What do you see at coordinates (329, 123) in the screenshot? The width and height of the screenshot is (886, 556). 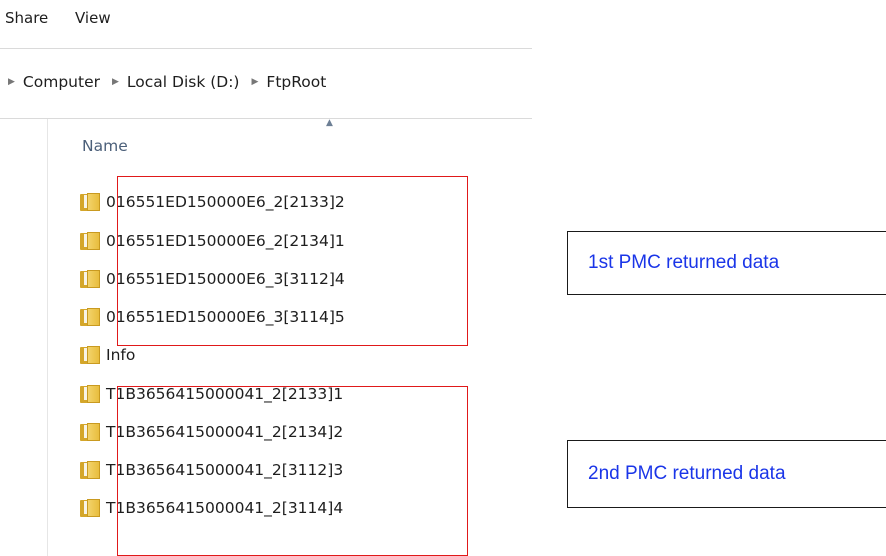 I see `sort-ascending-icon: ▲` at bounding box center [329, 123].